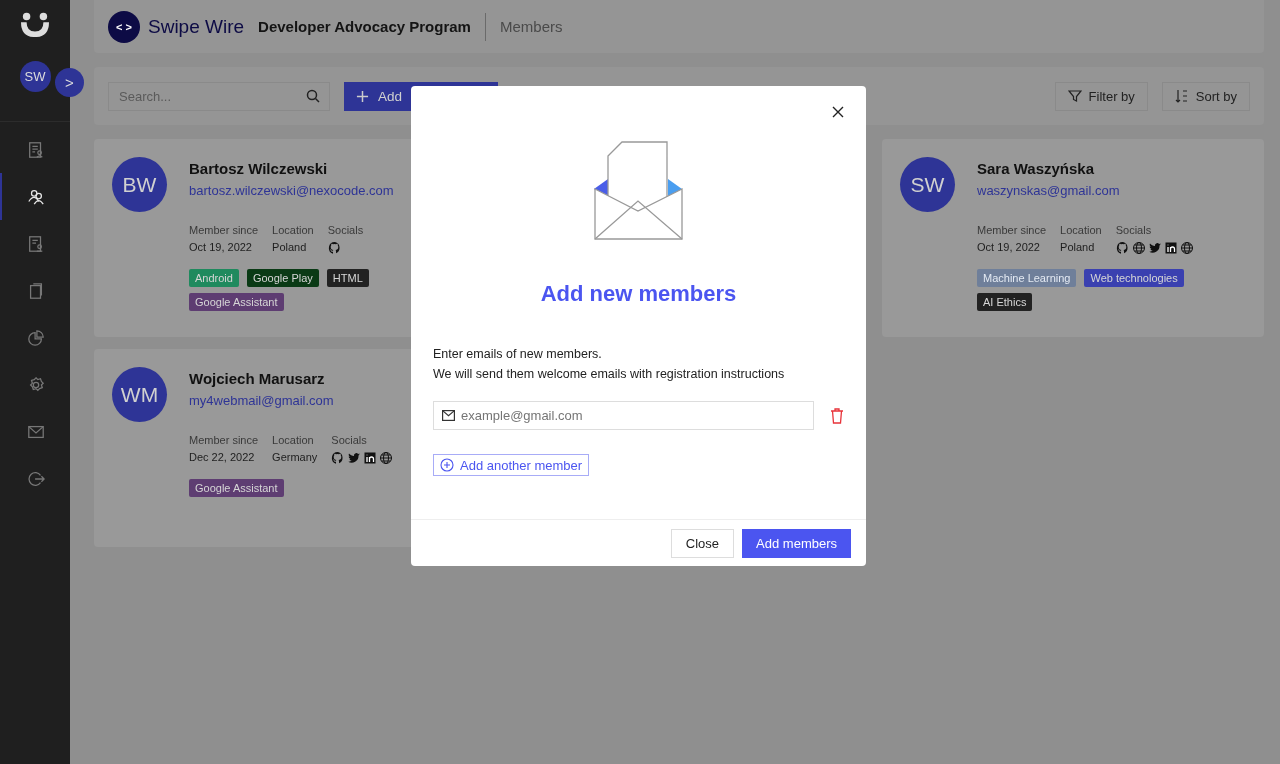 The image size is (1280, 764). I want to click on topic-tag: AI Ethics, so click(1005, 302).